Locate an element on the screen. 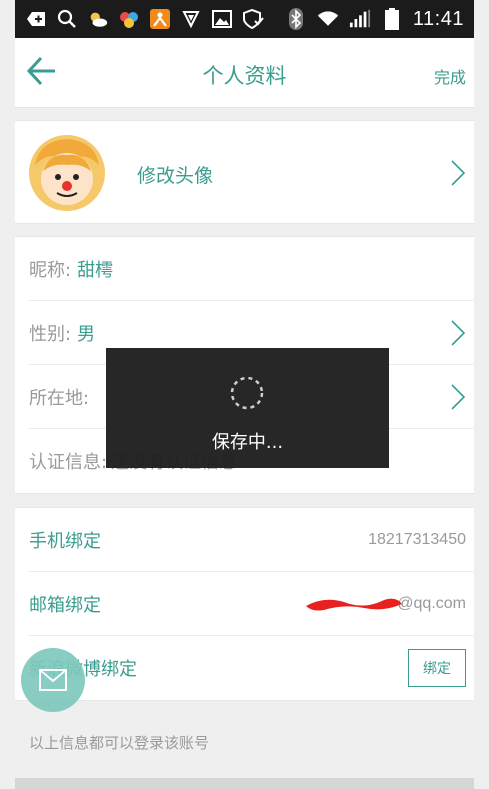  security-check-icon is located at coordinates (253, 19).